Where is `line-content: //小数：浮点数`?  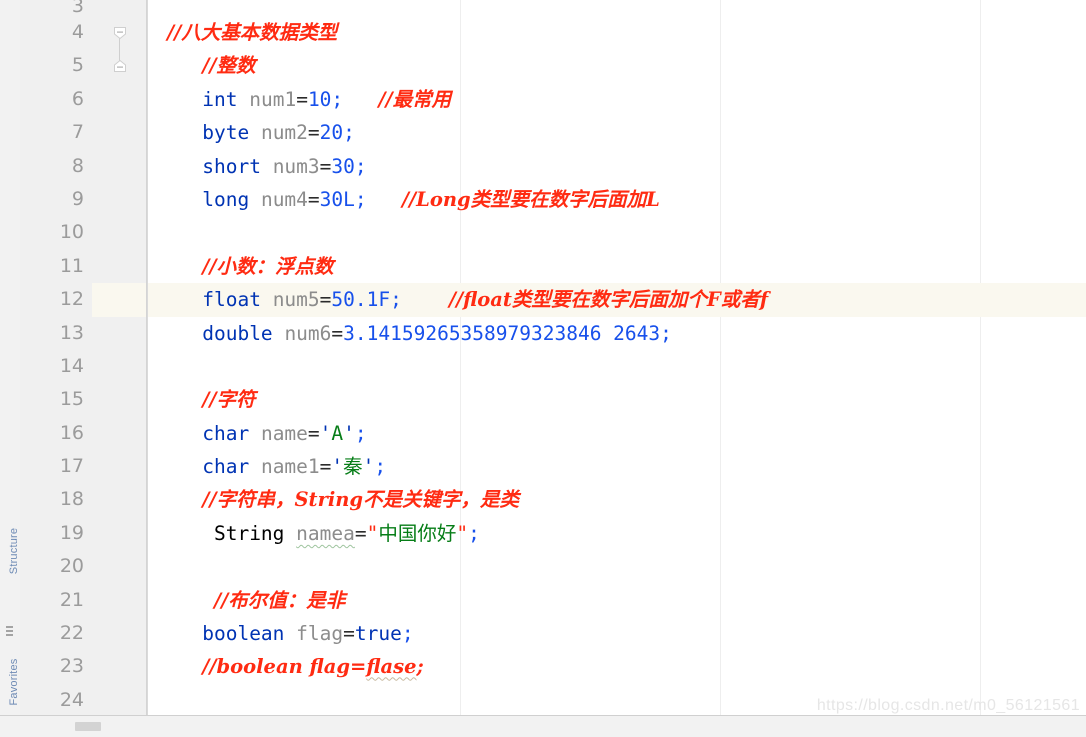 line-content: //小数：浮点数 is located at coordinates (616, 266).